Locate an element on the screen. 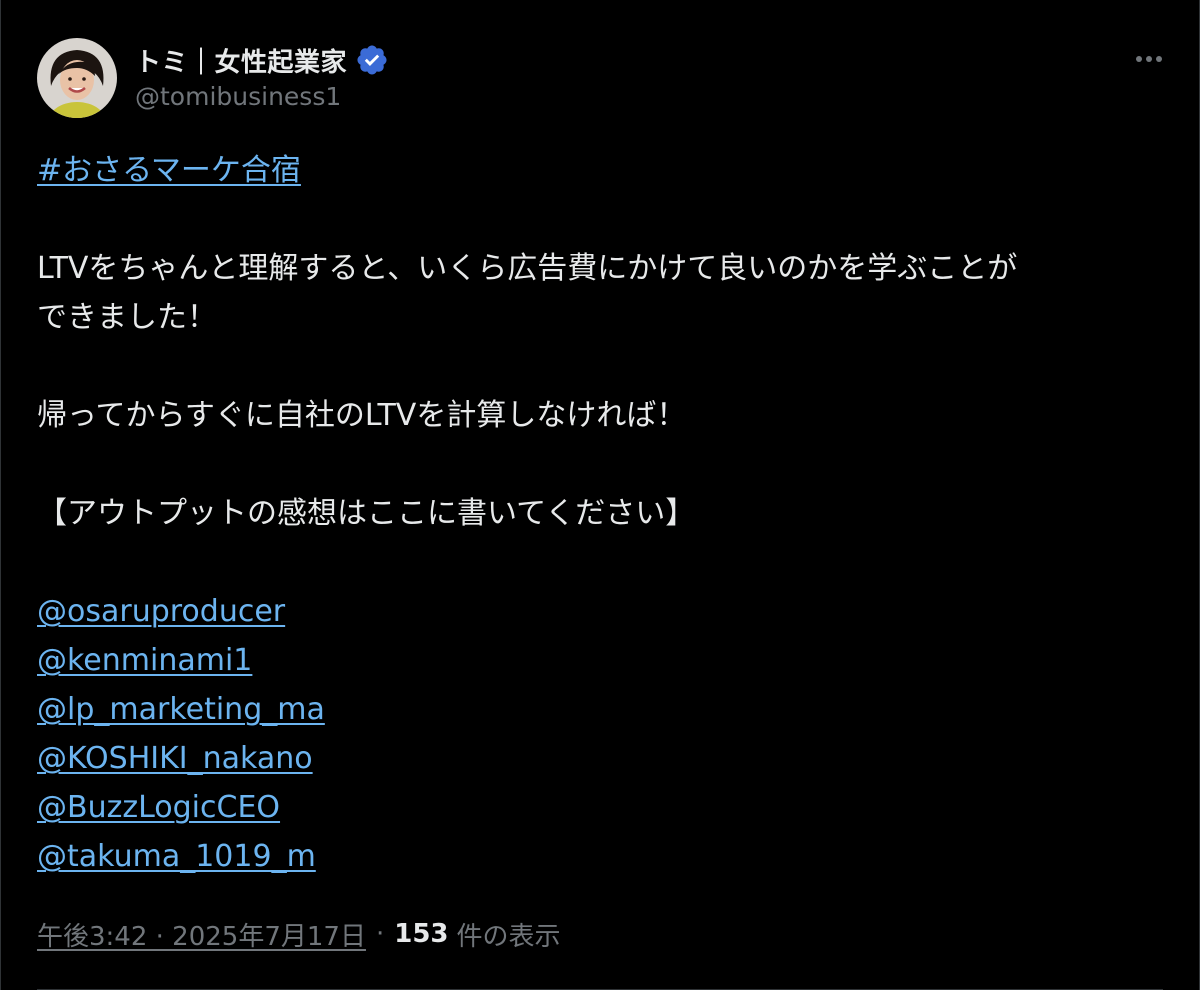 This screenshot has height=990, width=1200. author-display-name: トミ｜女性起業家 is located at coordinates (241, 60).